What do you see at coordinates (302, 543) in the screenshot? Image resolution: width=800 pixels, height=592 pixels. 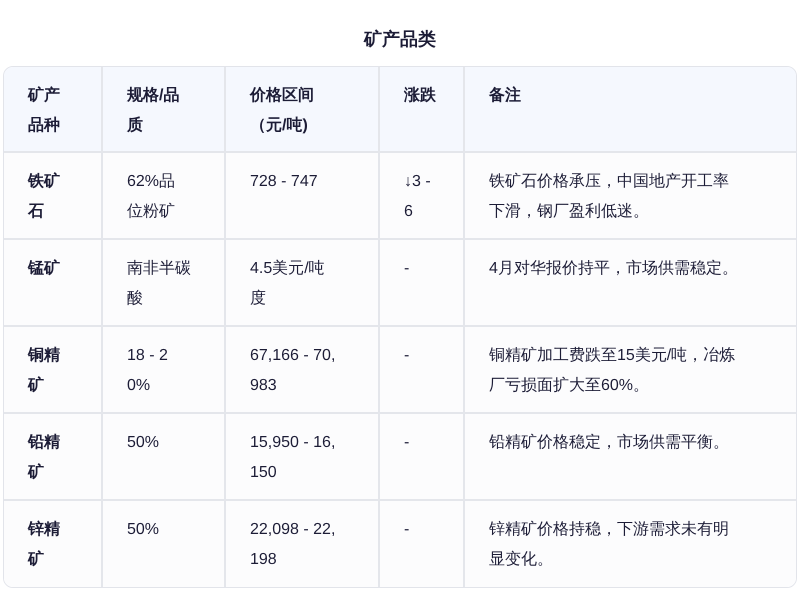 I see `table-cell: 22,098 - 22,198` at bounding box center [302, 543].